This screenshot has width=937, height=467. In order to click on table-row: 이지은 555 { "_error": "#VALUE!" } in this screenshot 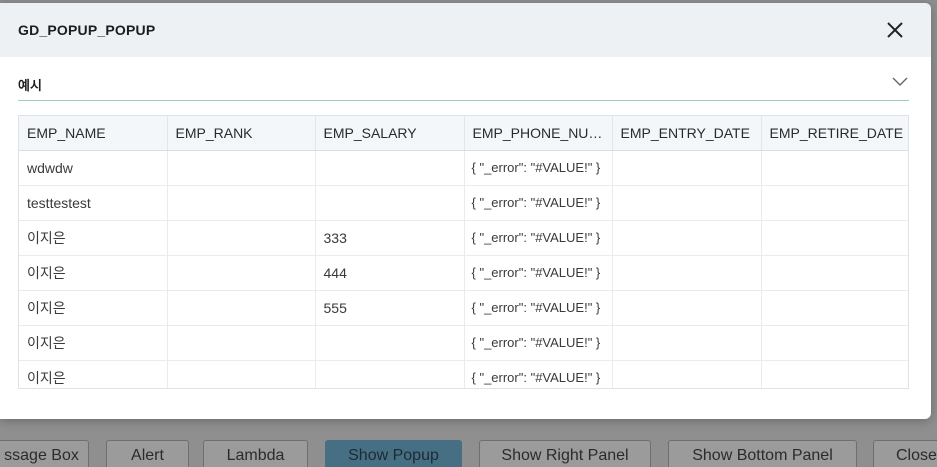, I will do `click(463, 308)`.